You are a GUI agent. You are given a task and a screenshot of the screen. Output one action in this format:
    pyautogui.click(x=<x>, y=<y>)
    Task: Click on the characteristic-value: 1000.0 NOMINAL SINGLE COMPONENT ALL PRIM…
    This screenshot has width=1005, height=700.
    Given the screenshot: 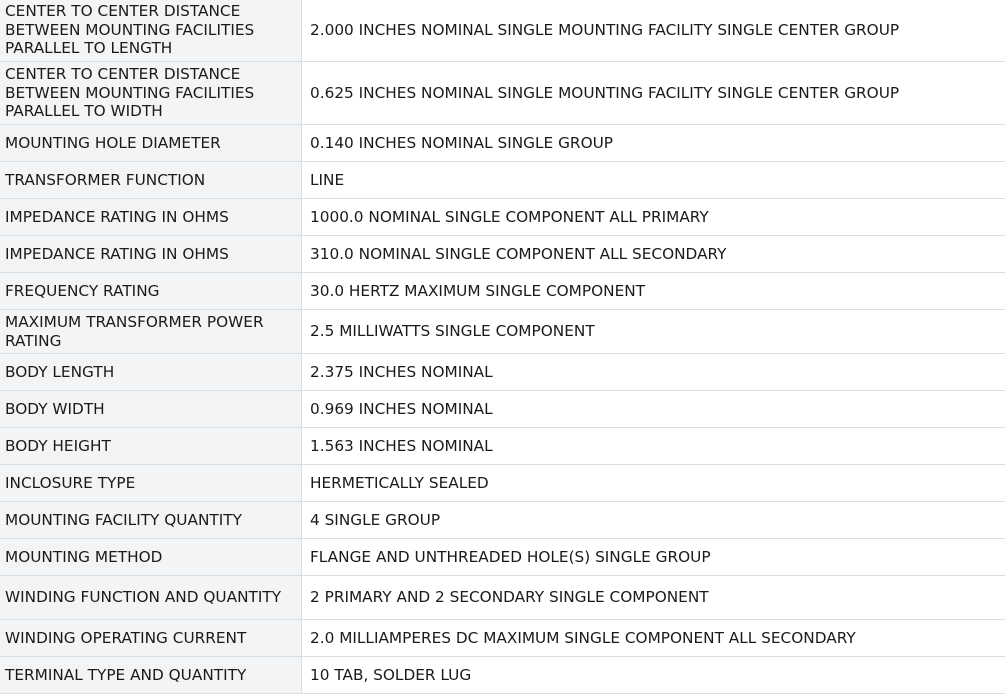 What is the action you would take?
    pyautogui.click(x=653, y=217)
    